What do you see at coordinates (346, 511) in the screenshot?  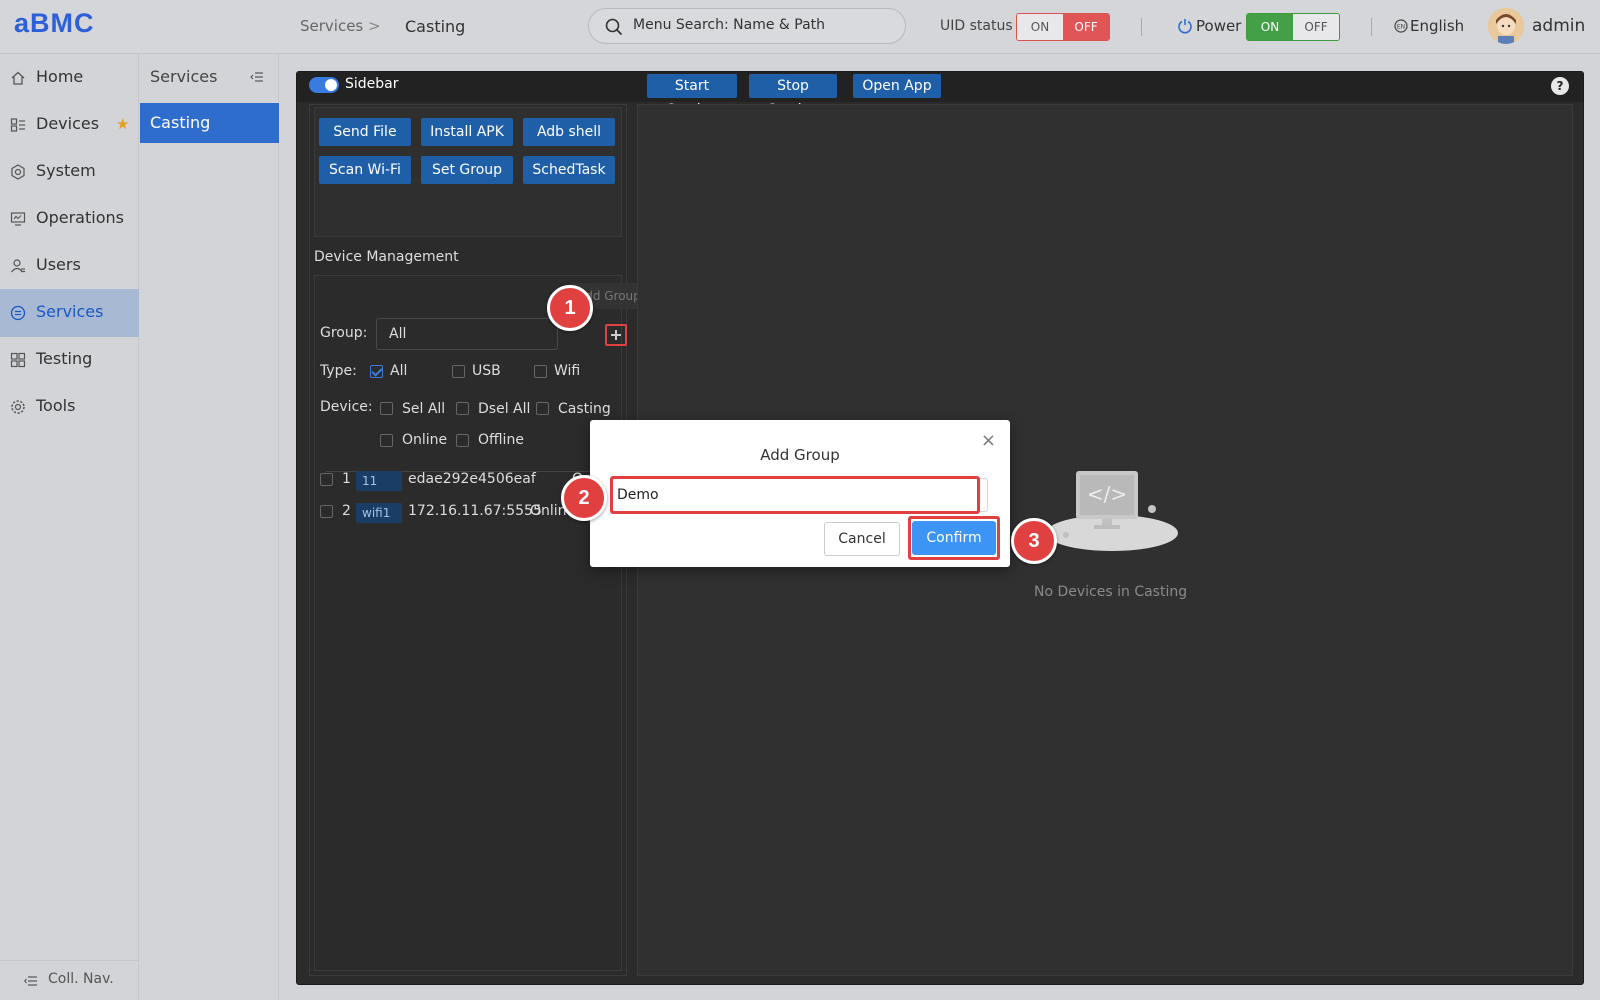 I see `device-index: 2` at bounding box center [346, 511].